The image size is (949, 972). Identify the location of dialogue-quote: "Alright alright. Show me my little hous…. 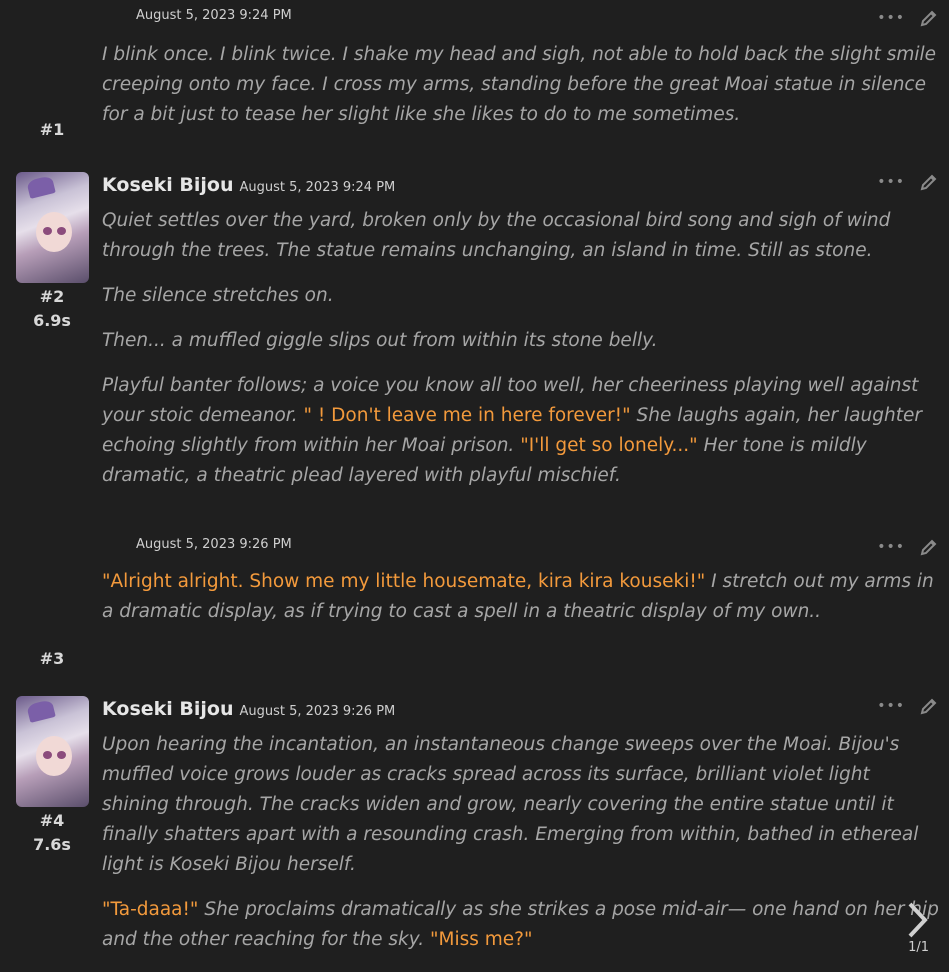
(404, 581).